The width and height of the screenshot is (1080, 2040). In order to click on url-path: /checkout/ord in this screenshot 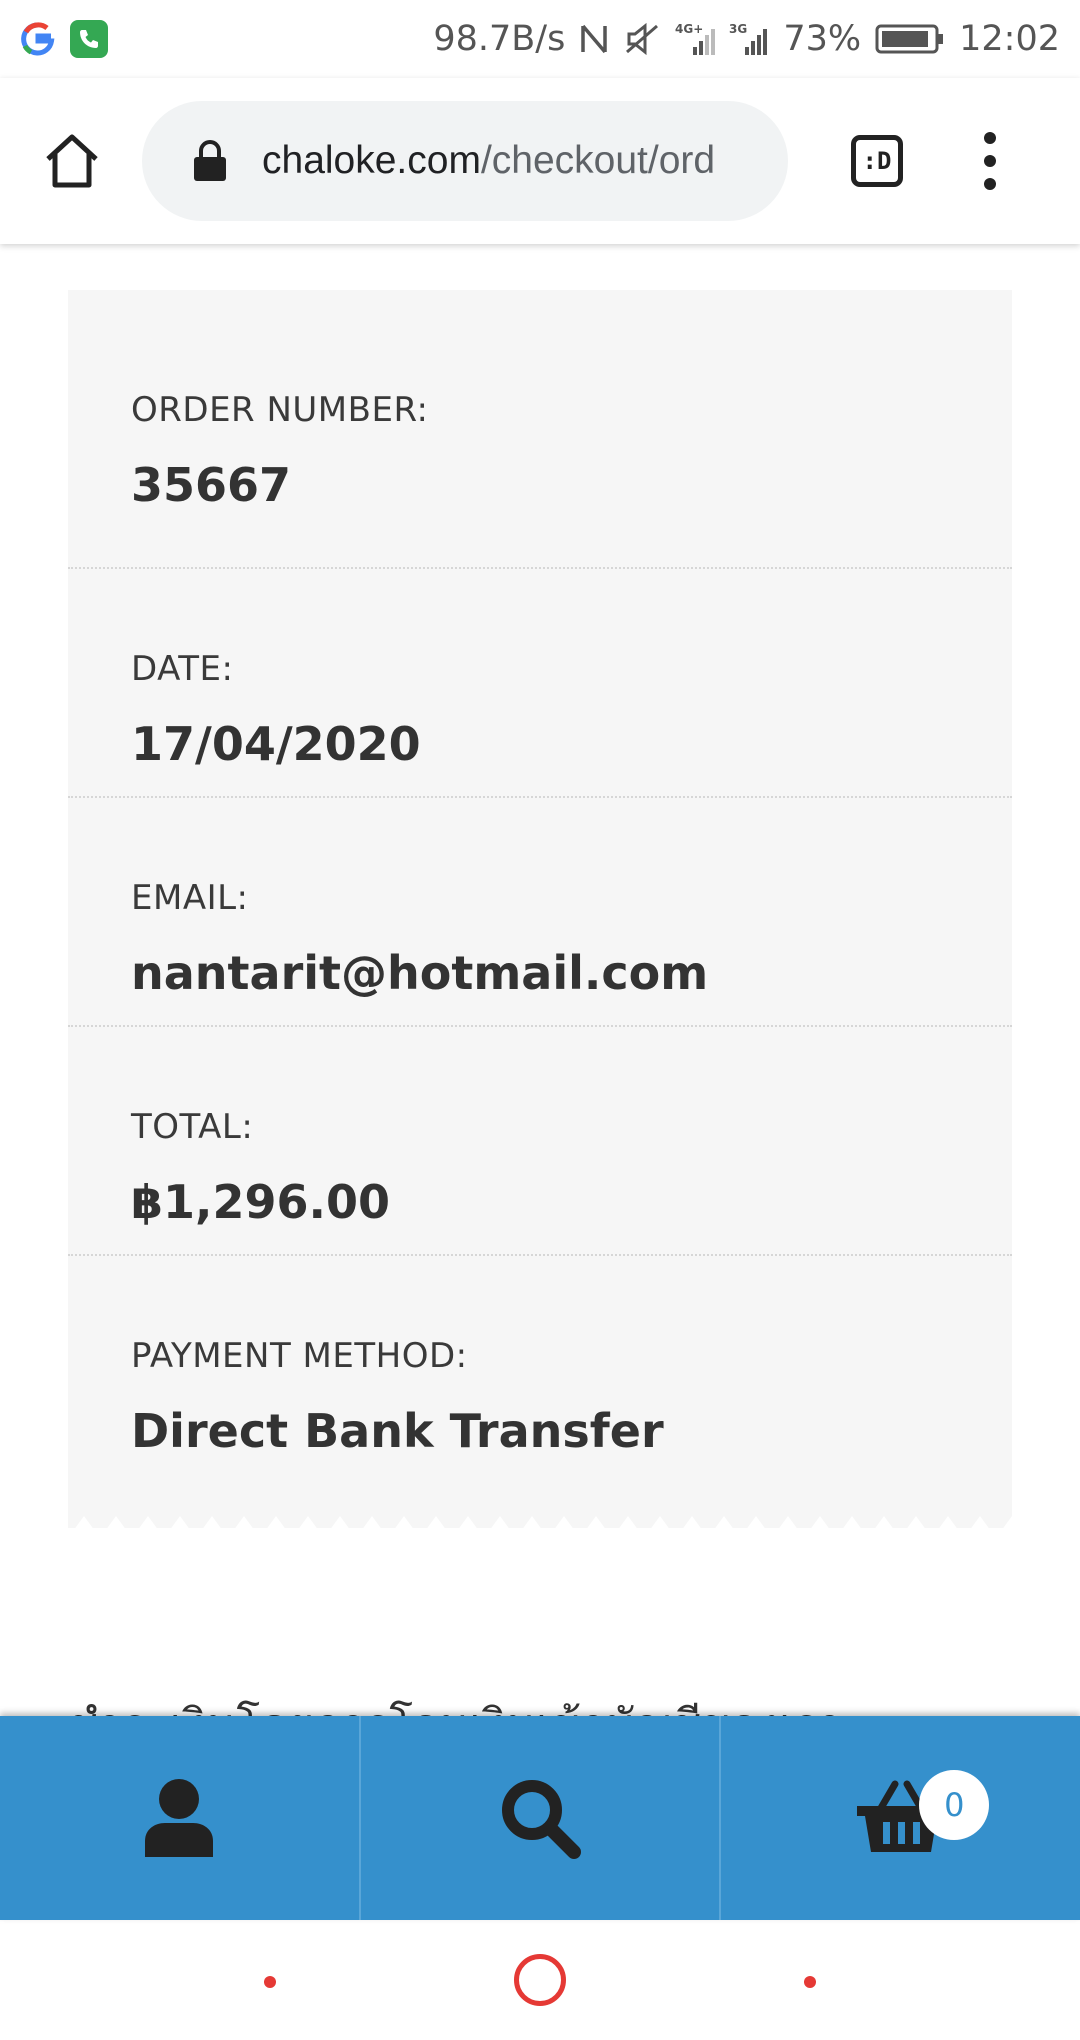, I will do `click(598, 160)`.